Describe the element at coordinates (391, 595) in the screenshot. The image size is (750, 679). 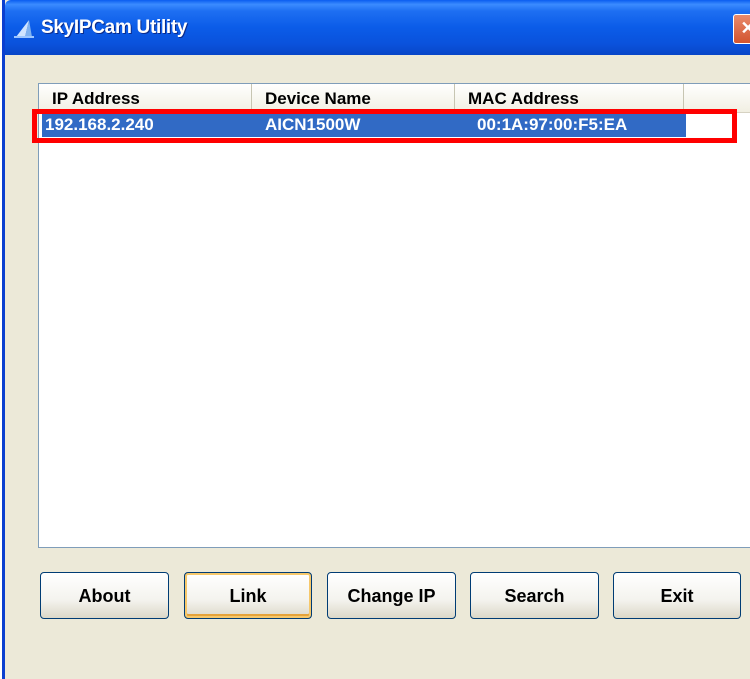
I see `change-ip-button: Change IP` at that location.